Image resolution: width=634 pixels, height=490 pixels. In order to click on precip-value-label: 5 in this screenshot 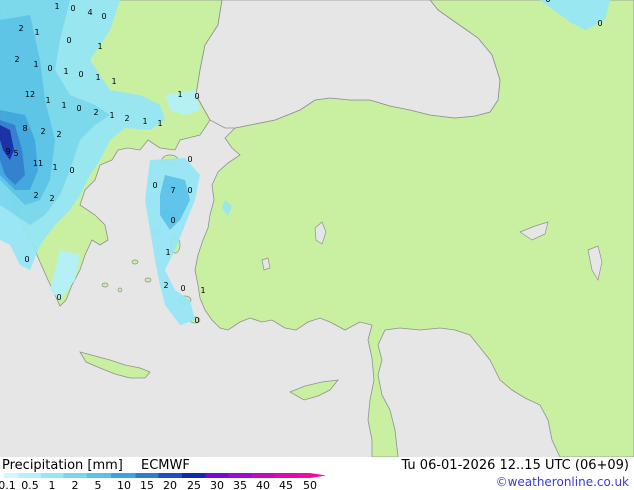, I will do `click(15, 153)`.